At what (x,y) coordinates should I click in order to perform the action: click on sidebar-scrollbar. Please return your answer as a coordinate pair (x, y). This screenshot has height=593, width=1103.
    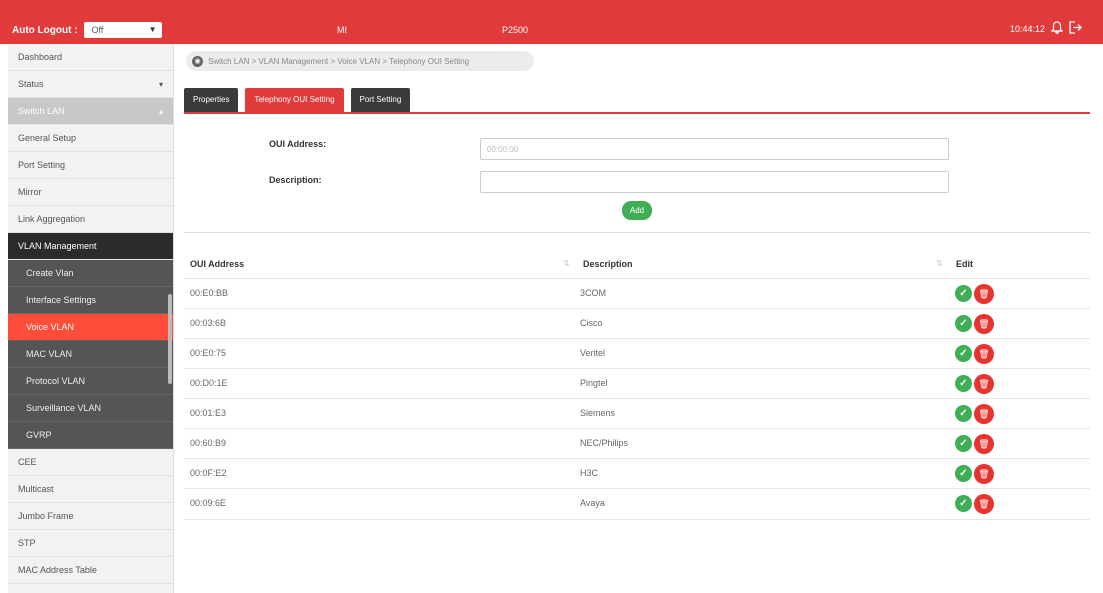
    Looking at the image, I should click on (170, 339).